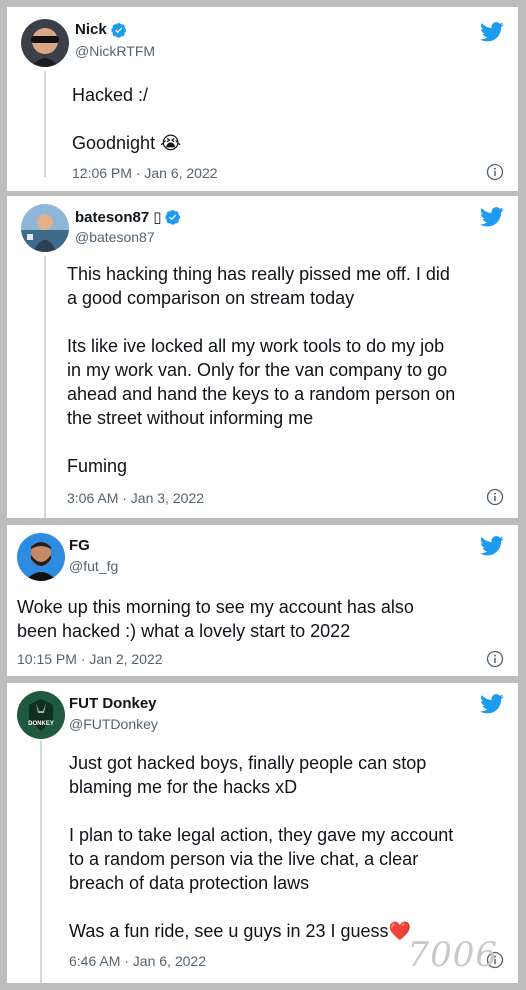 The height and width of the screenshot is (990, 526). What do you see at coordinates (90, 659) in the screenshot?
I see `tweet-timestamp: 10:15 PM · Jan 2, 2022` at bounding box center [90, 659].